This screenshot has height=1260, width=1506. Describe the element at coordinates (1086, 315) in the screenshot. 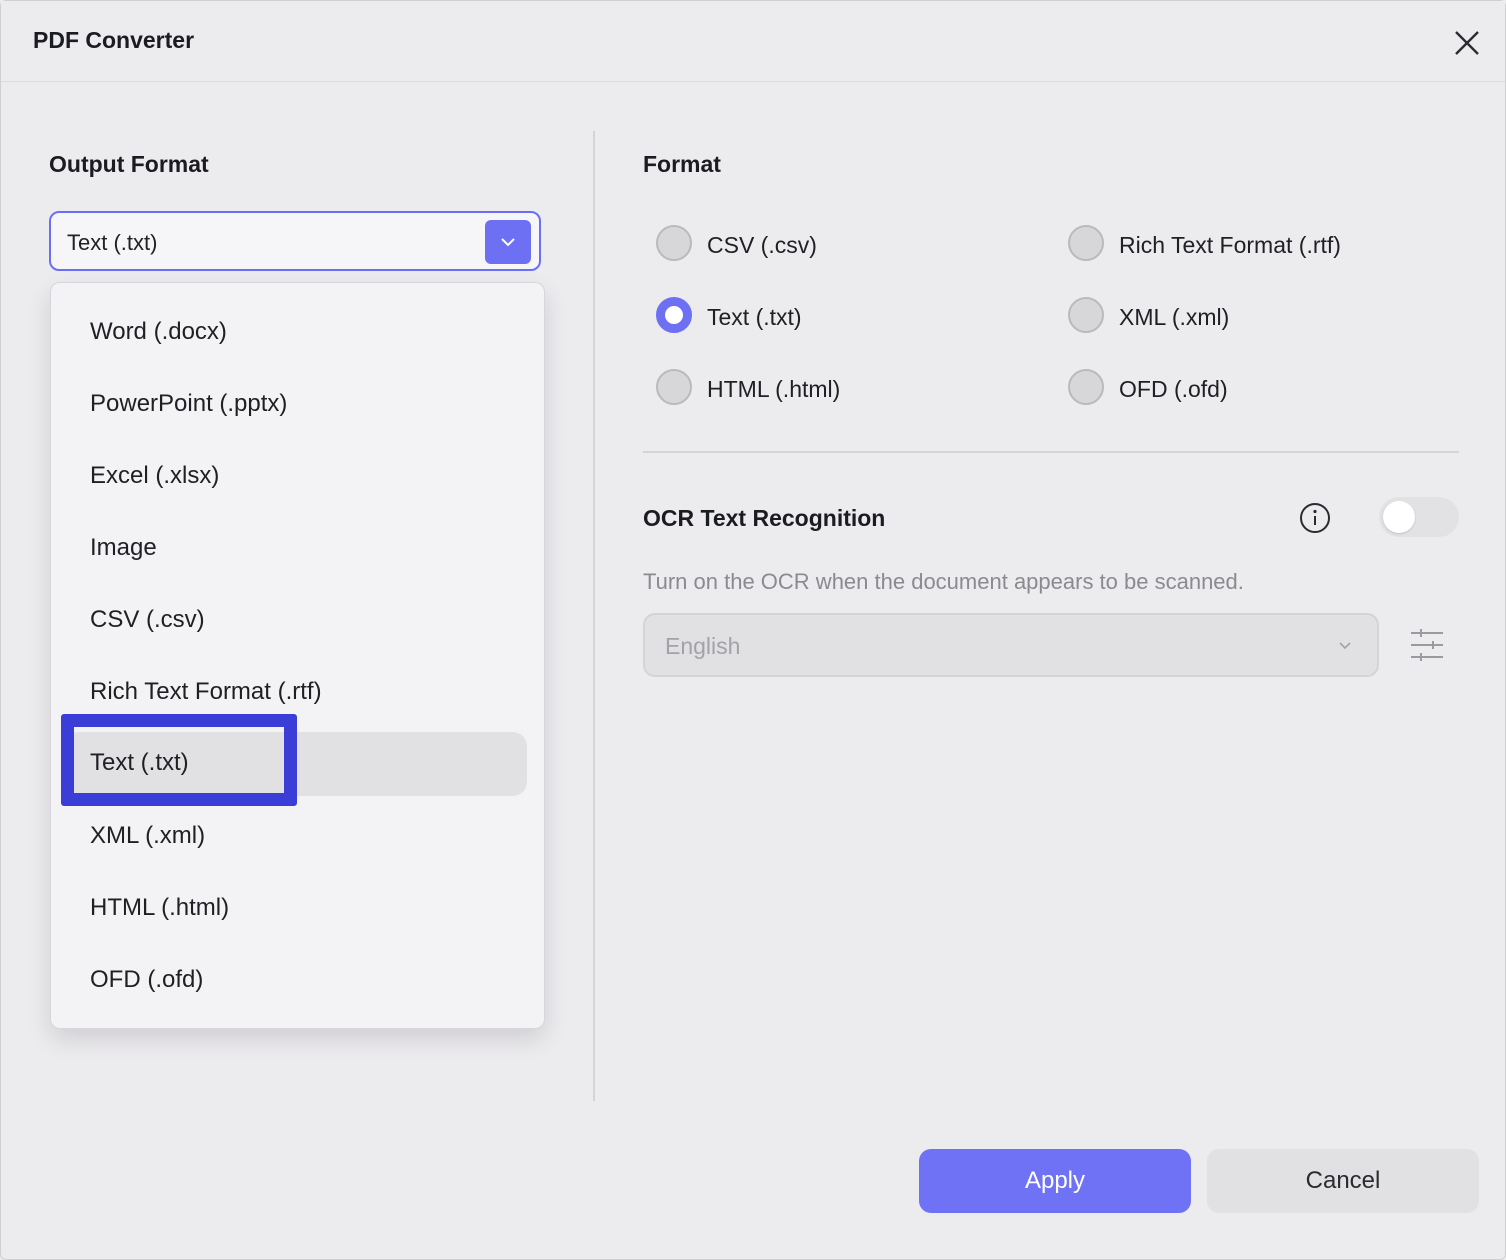

I see `radio-xml` at that location.